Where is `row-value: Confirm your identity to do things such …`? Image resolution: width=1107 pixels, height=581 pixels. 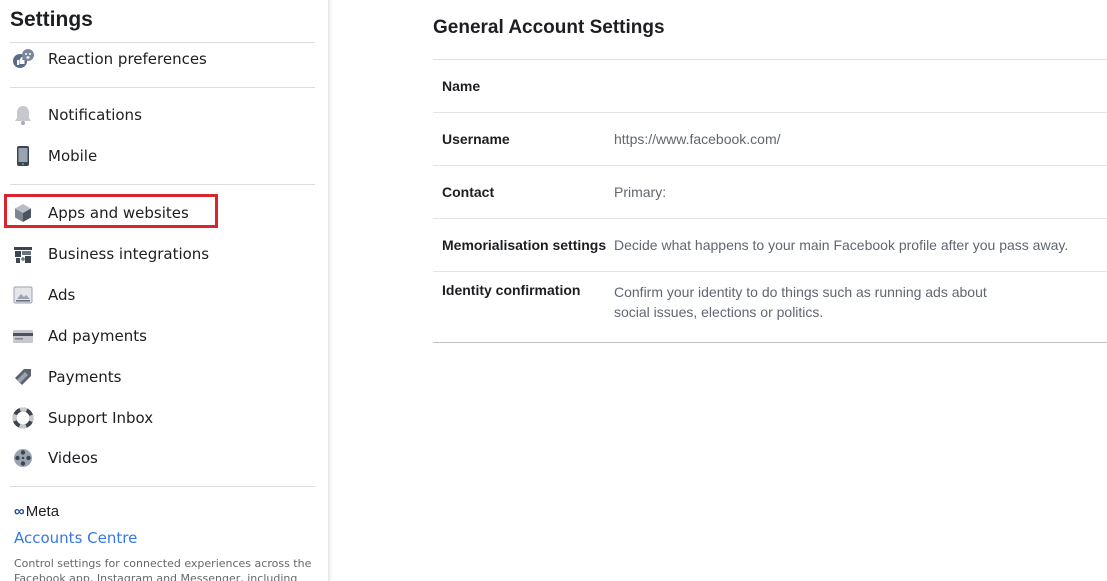 row-value: Confirm your identity to do things such … is located at coordinates (800, 302).